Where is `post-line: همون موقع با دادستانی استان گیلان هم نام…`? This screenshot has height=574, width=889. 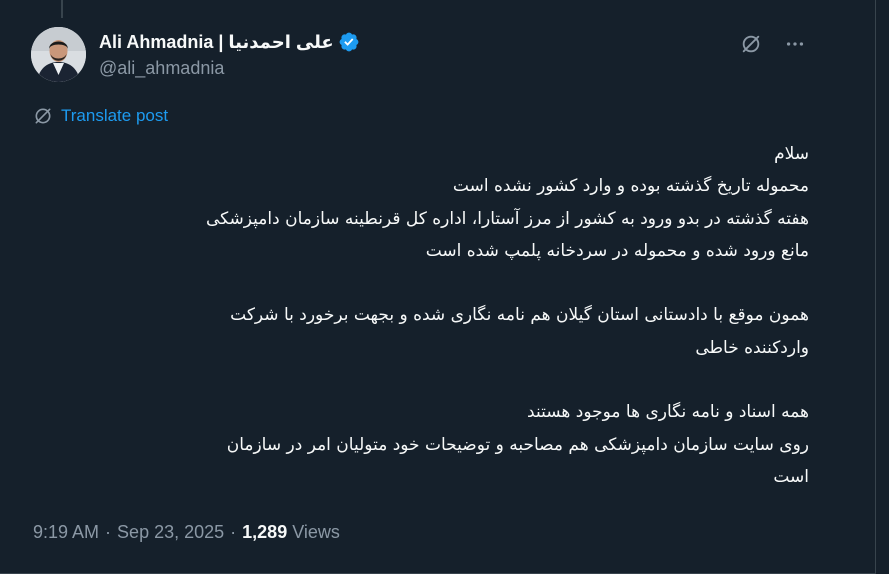 post-line: همون موقع با دادستانی استان گیلان هم نام… is located at coordinates (519, 315).